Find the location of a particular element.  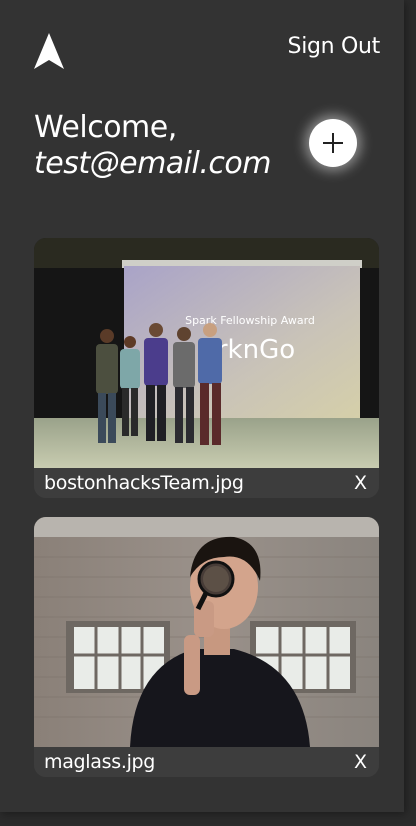

plus-icon is located at coordinates (333, 143).